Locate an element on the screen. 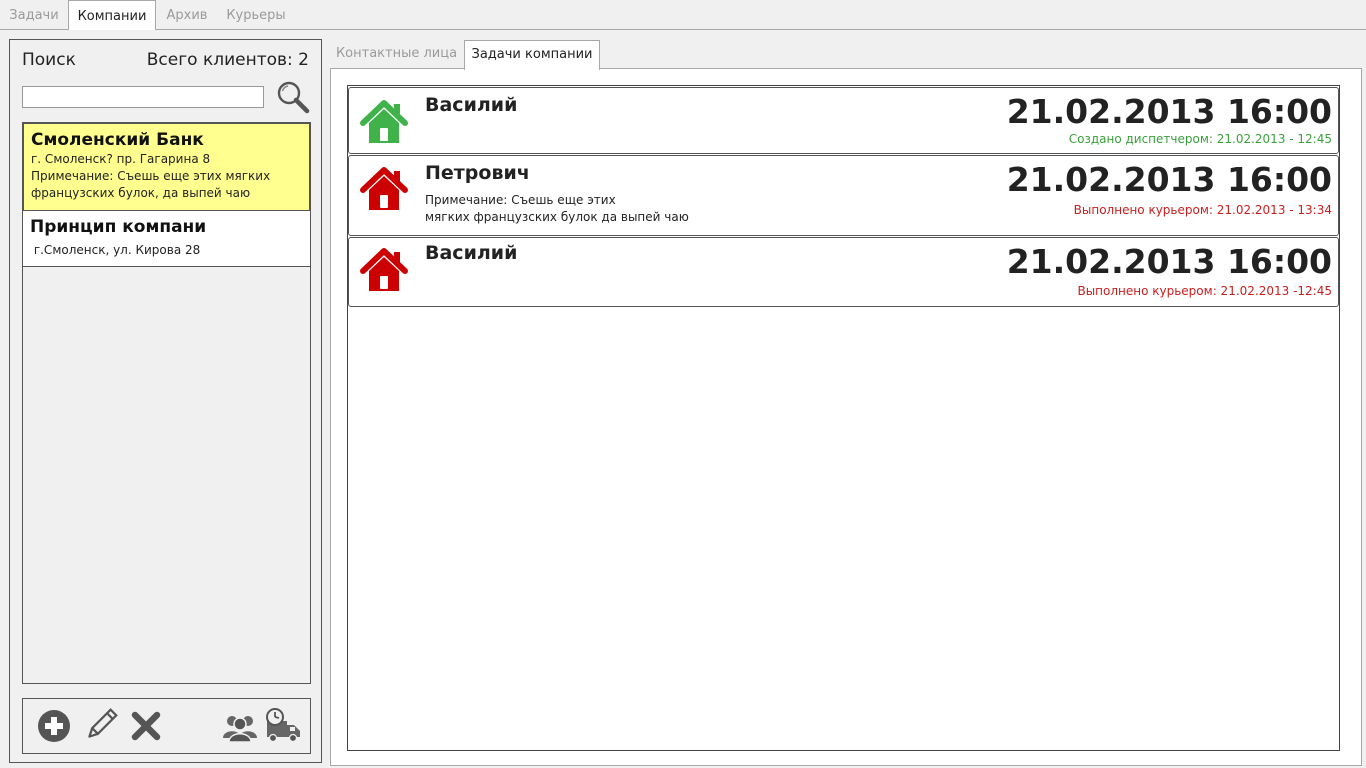  top-tab-bar: Задачи Компании Архив Курьеры is located at coordinates (683, 15).